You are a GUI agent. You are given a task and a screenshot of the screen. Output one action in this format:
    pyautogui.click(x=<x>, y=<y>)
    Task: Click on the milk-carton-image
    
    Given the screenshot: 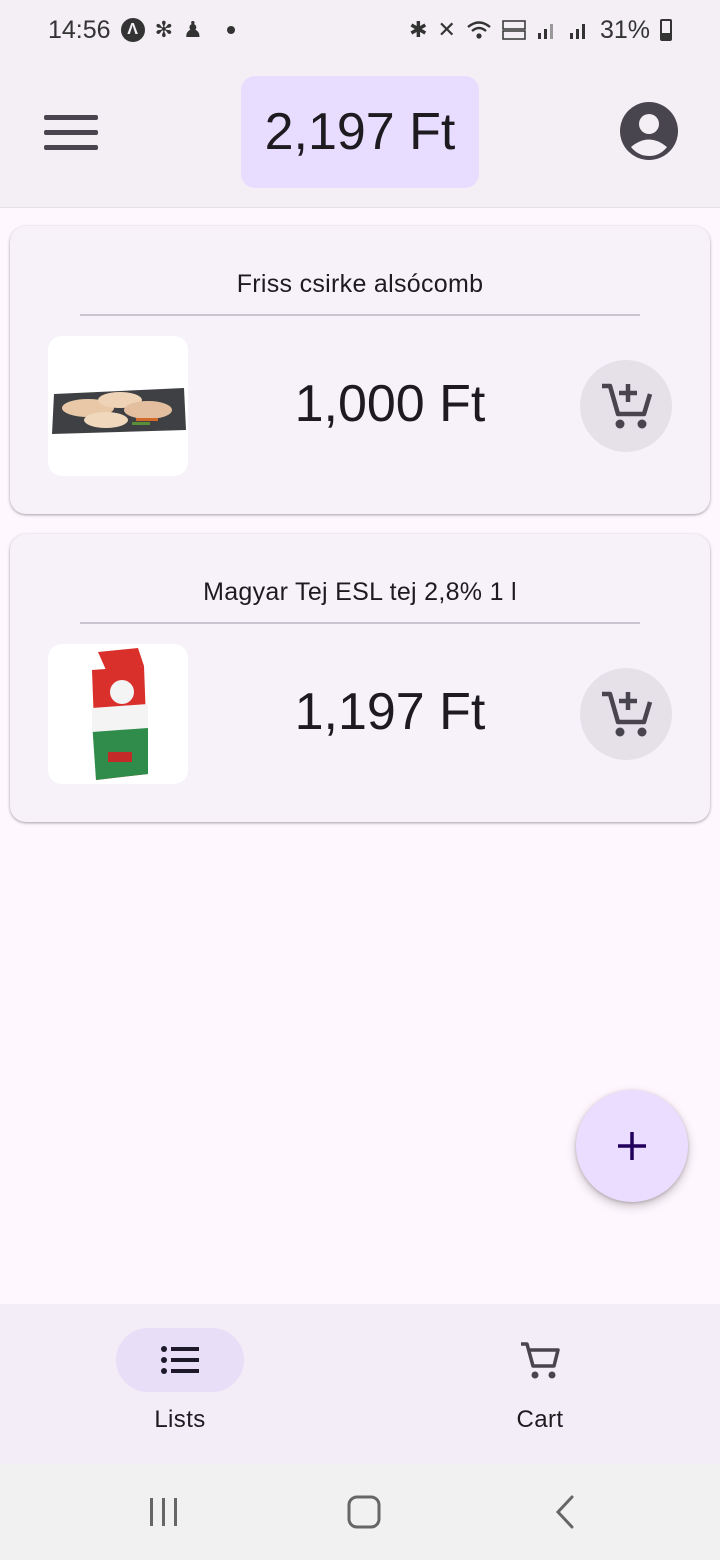 What is the action you would take?
    pyautogui.click(x=118, y=714)
    